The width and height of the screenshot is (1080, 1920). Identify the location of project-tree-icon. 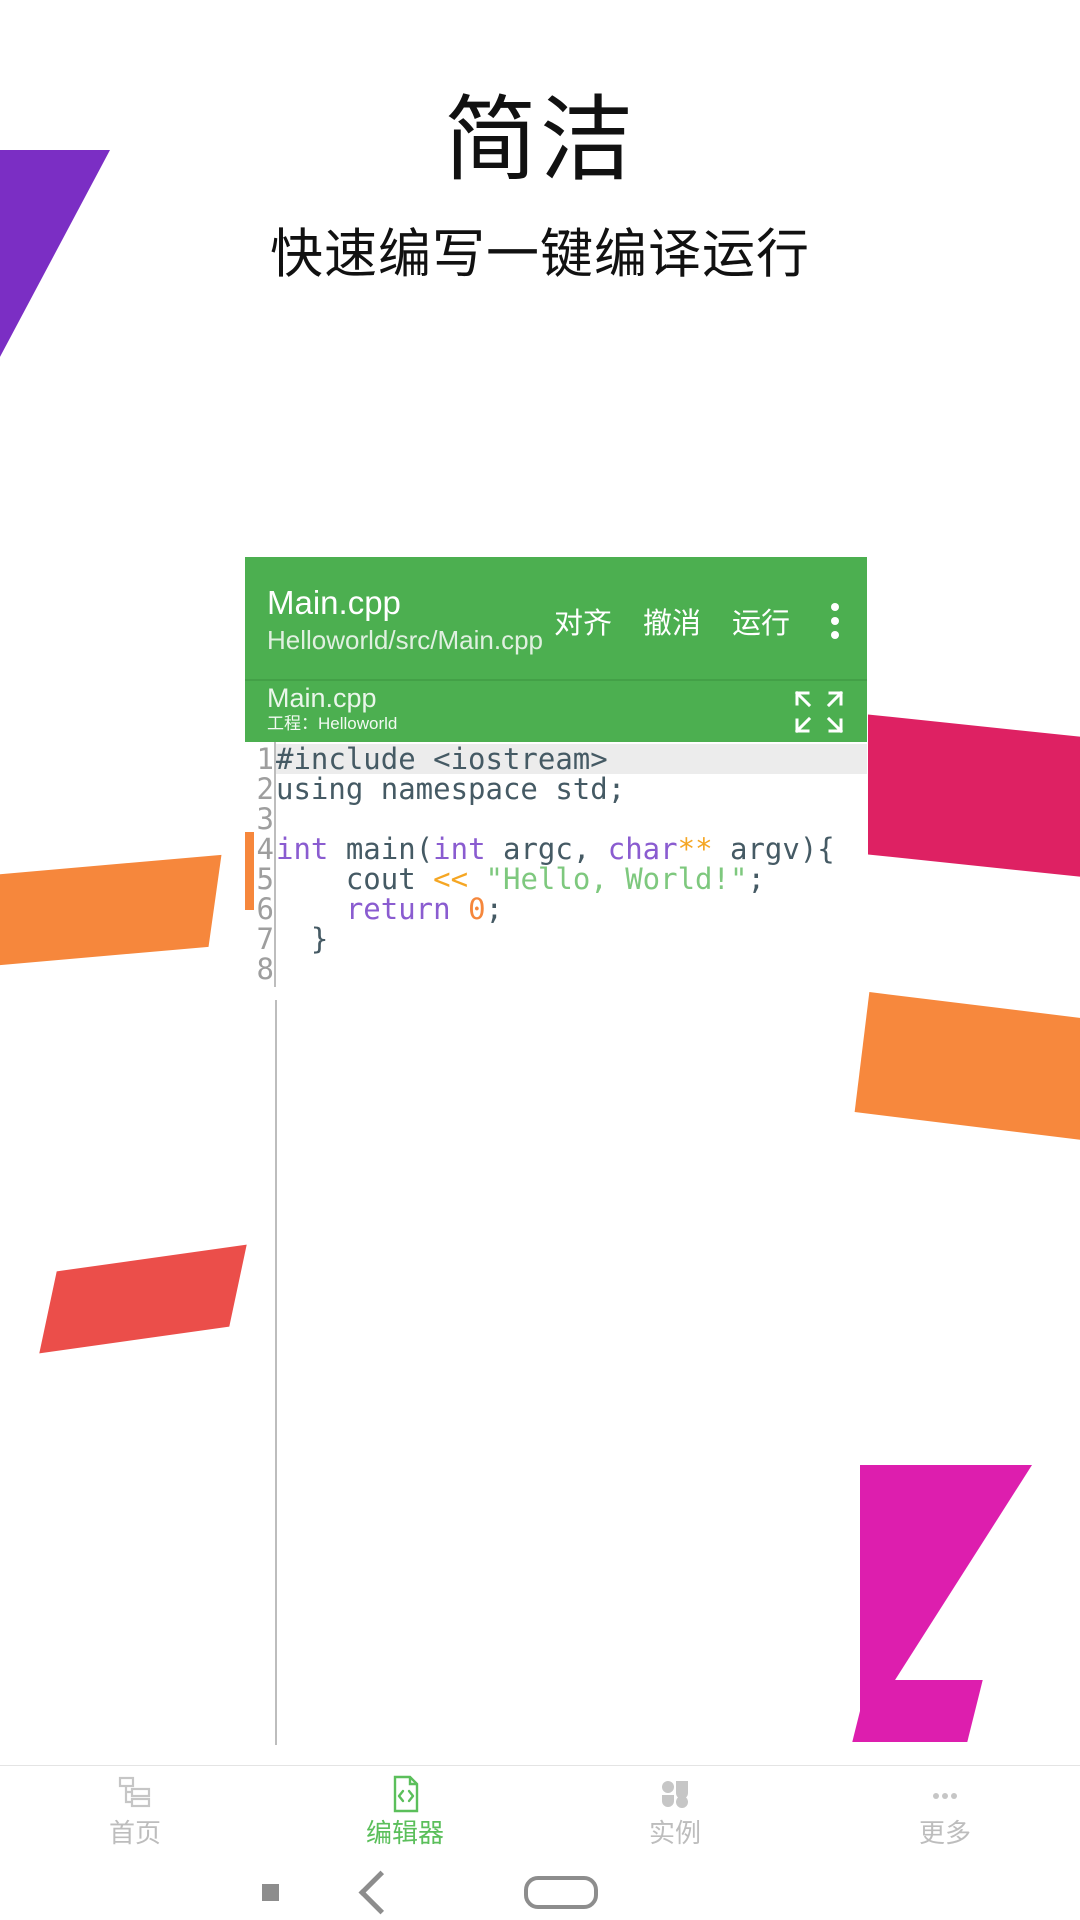
(135, 1795).